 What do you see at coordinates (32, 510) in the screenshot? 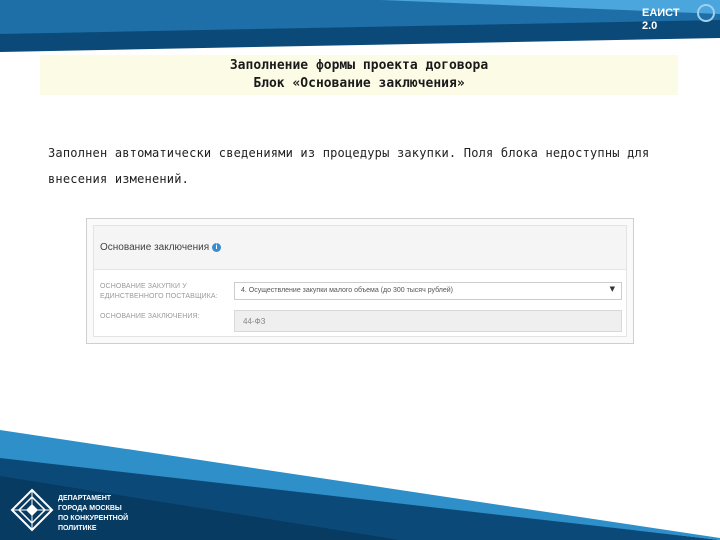
I see `department-logo-icon` at bounding box center [32, 510].